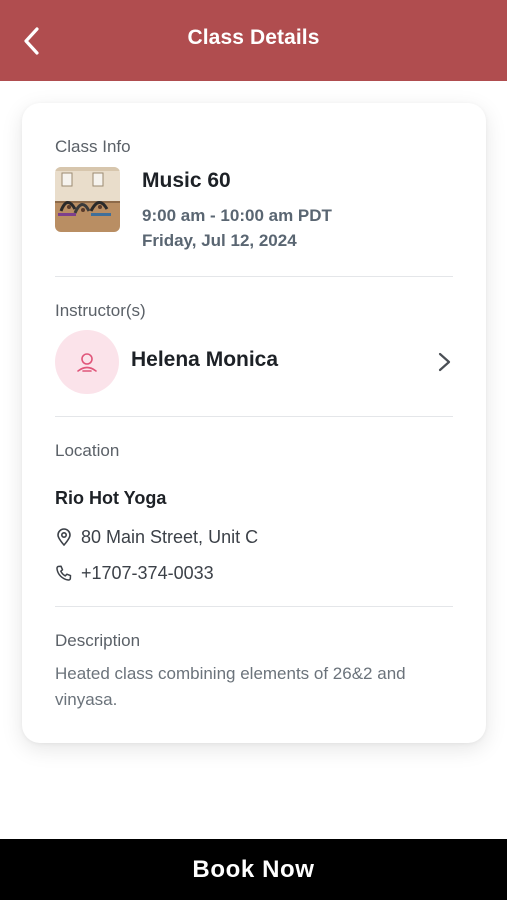  Describe the element at coordinates (100, 310) in the screenshot. I see `instructor-label: Instructor(s)` at that location.